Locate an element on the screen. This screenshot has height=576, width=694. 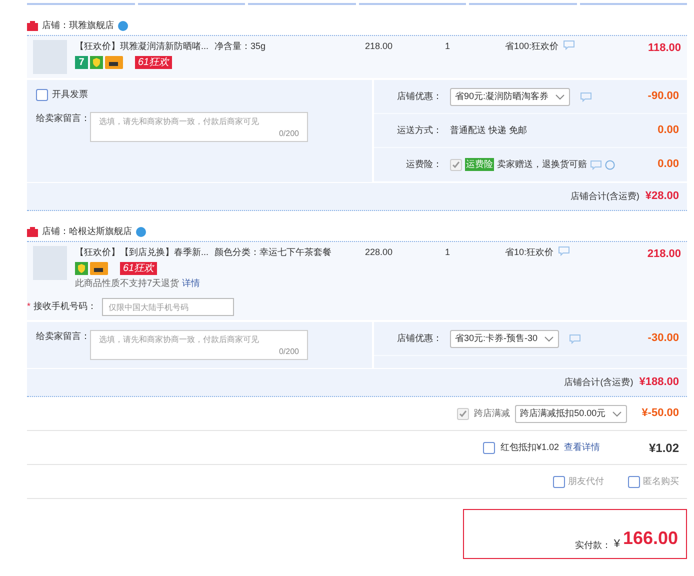
seven-day-badge: 7 is located at coordinates (81, 62).